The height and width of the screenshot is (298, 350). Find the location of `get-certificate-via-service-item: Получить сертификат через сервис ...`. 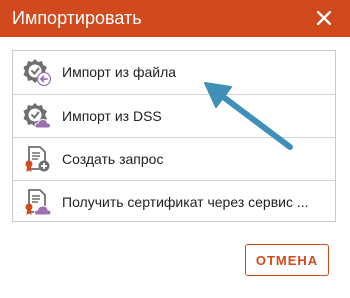

get-certificate-via-service-item: Получить сертификат через сервис ... is located at coordinates (174, 201).